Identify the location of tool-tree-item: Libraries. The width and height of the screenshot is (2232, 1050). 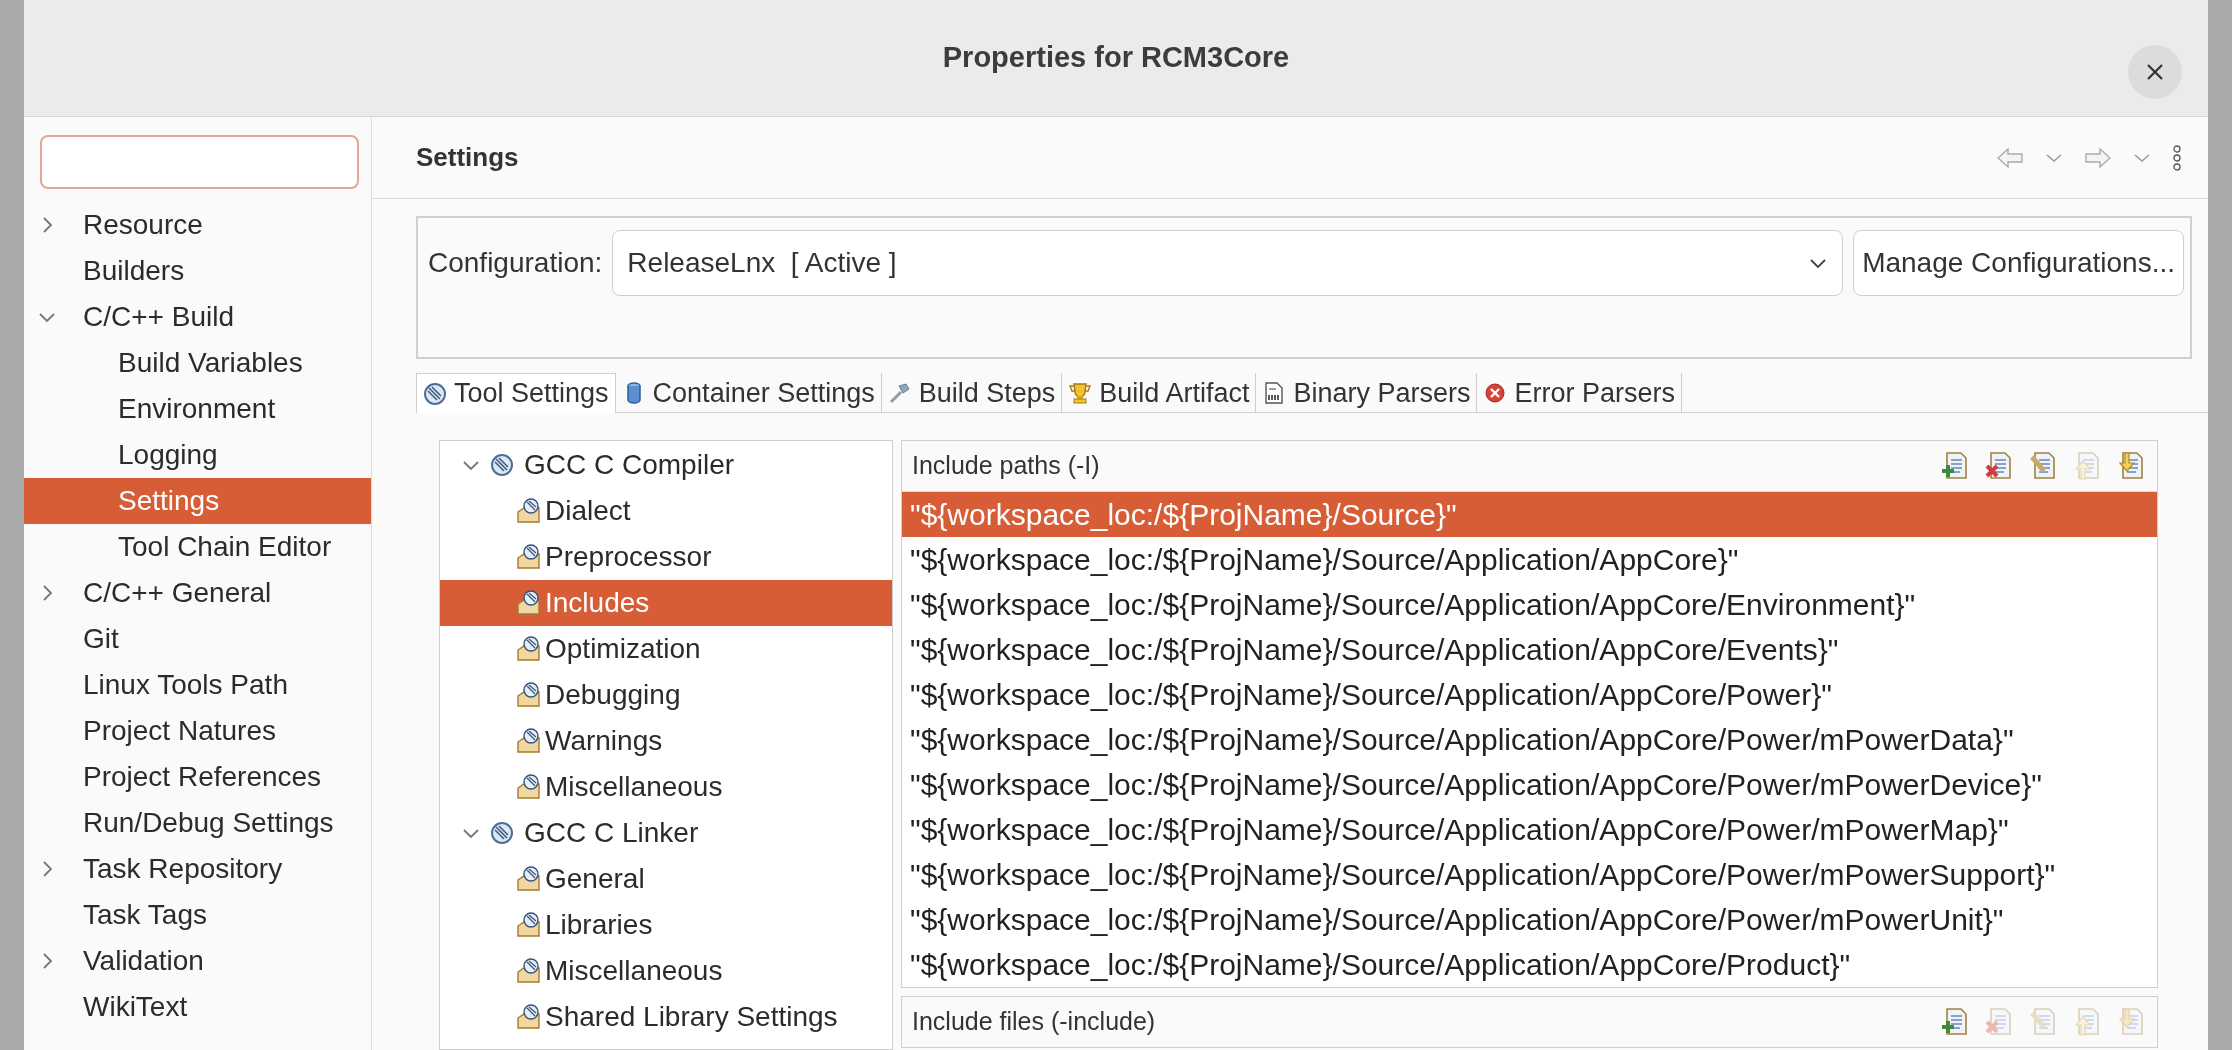
(666, 925).